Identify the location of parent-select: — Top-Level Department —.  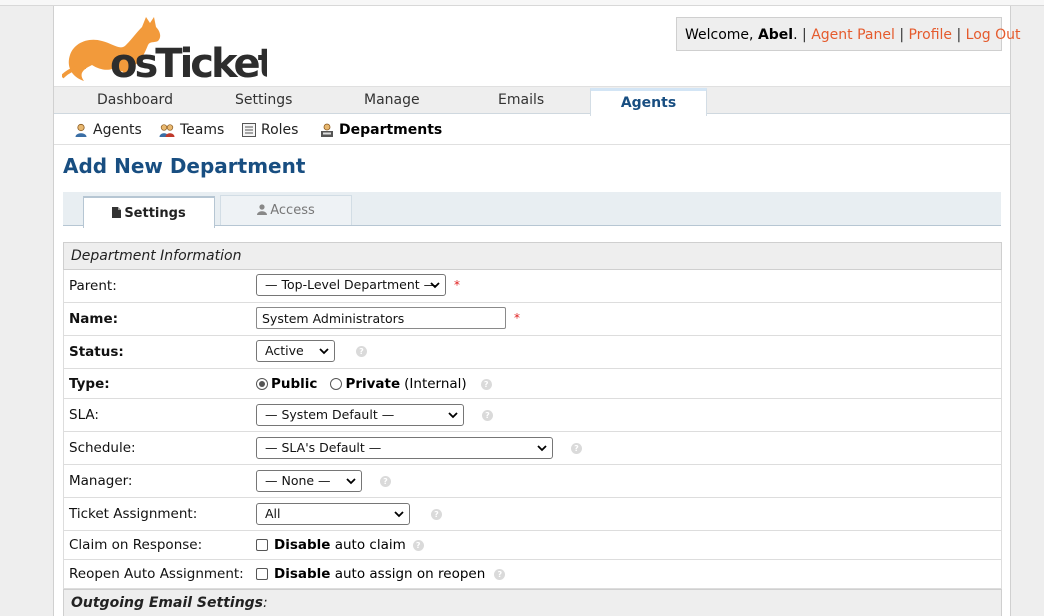
(351, 285).